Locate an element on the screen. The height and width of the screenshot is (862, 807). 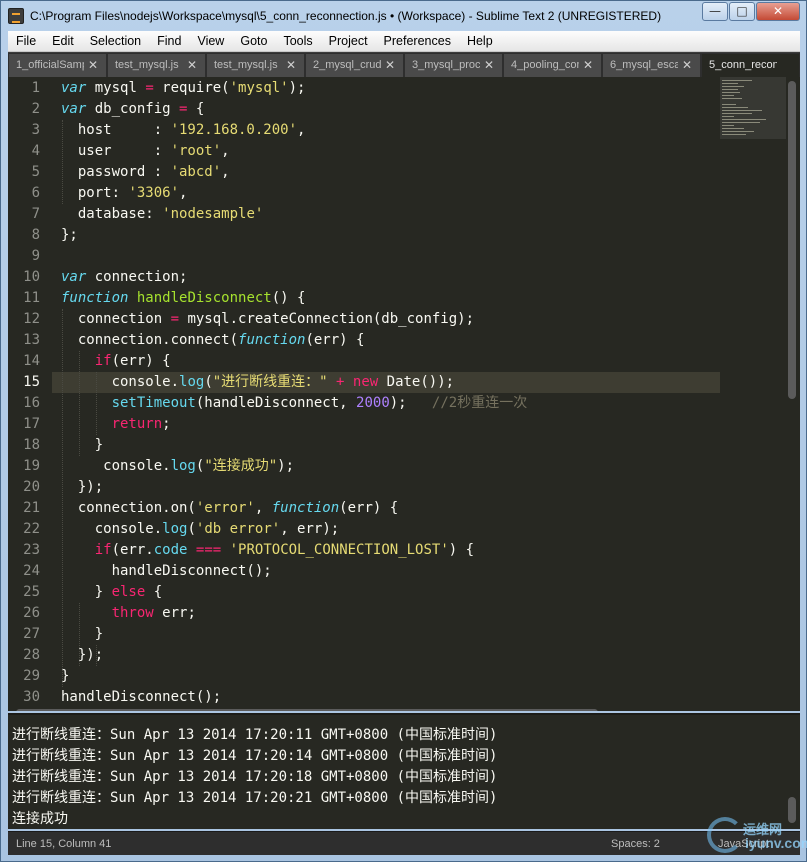
tab-3-mysql-procedure: 3_mysql_procedure.js ✕ is located at coordinates (453, 65).